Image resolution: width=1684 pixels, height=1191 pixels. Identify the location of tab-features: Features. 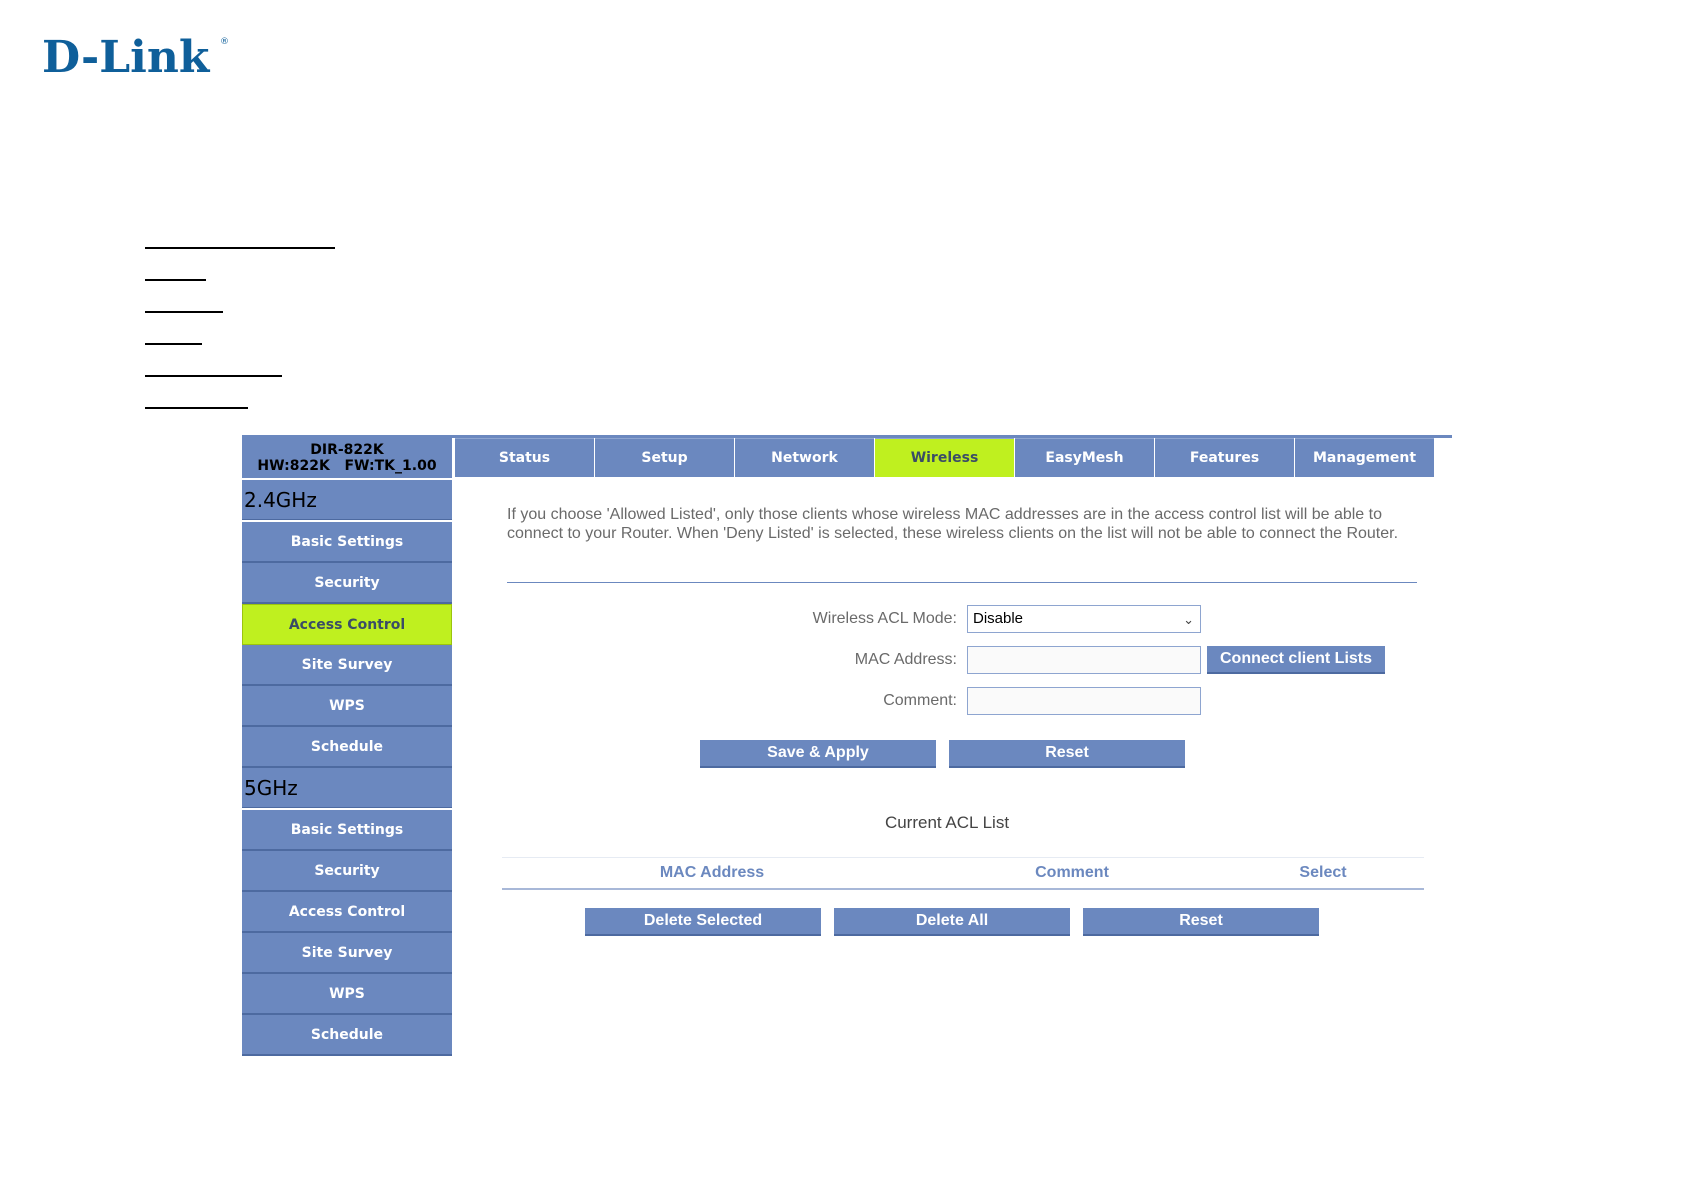
(1224, 457).